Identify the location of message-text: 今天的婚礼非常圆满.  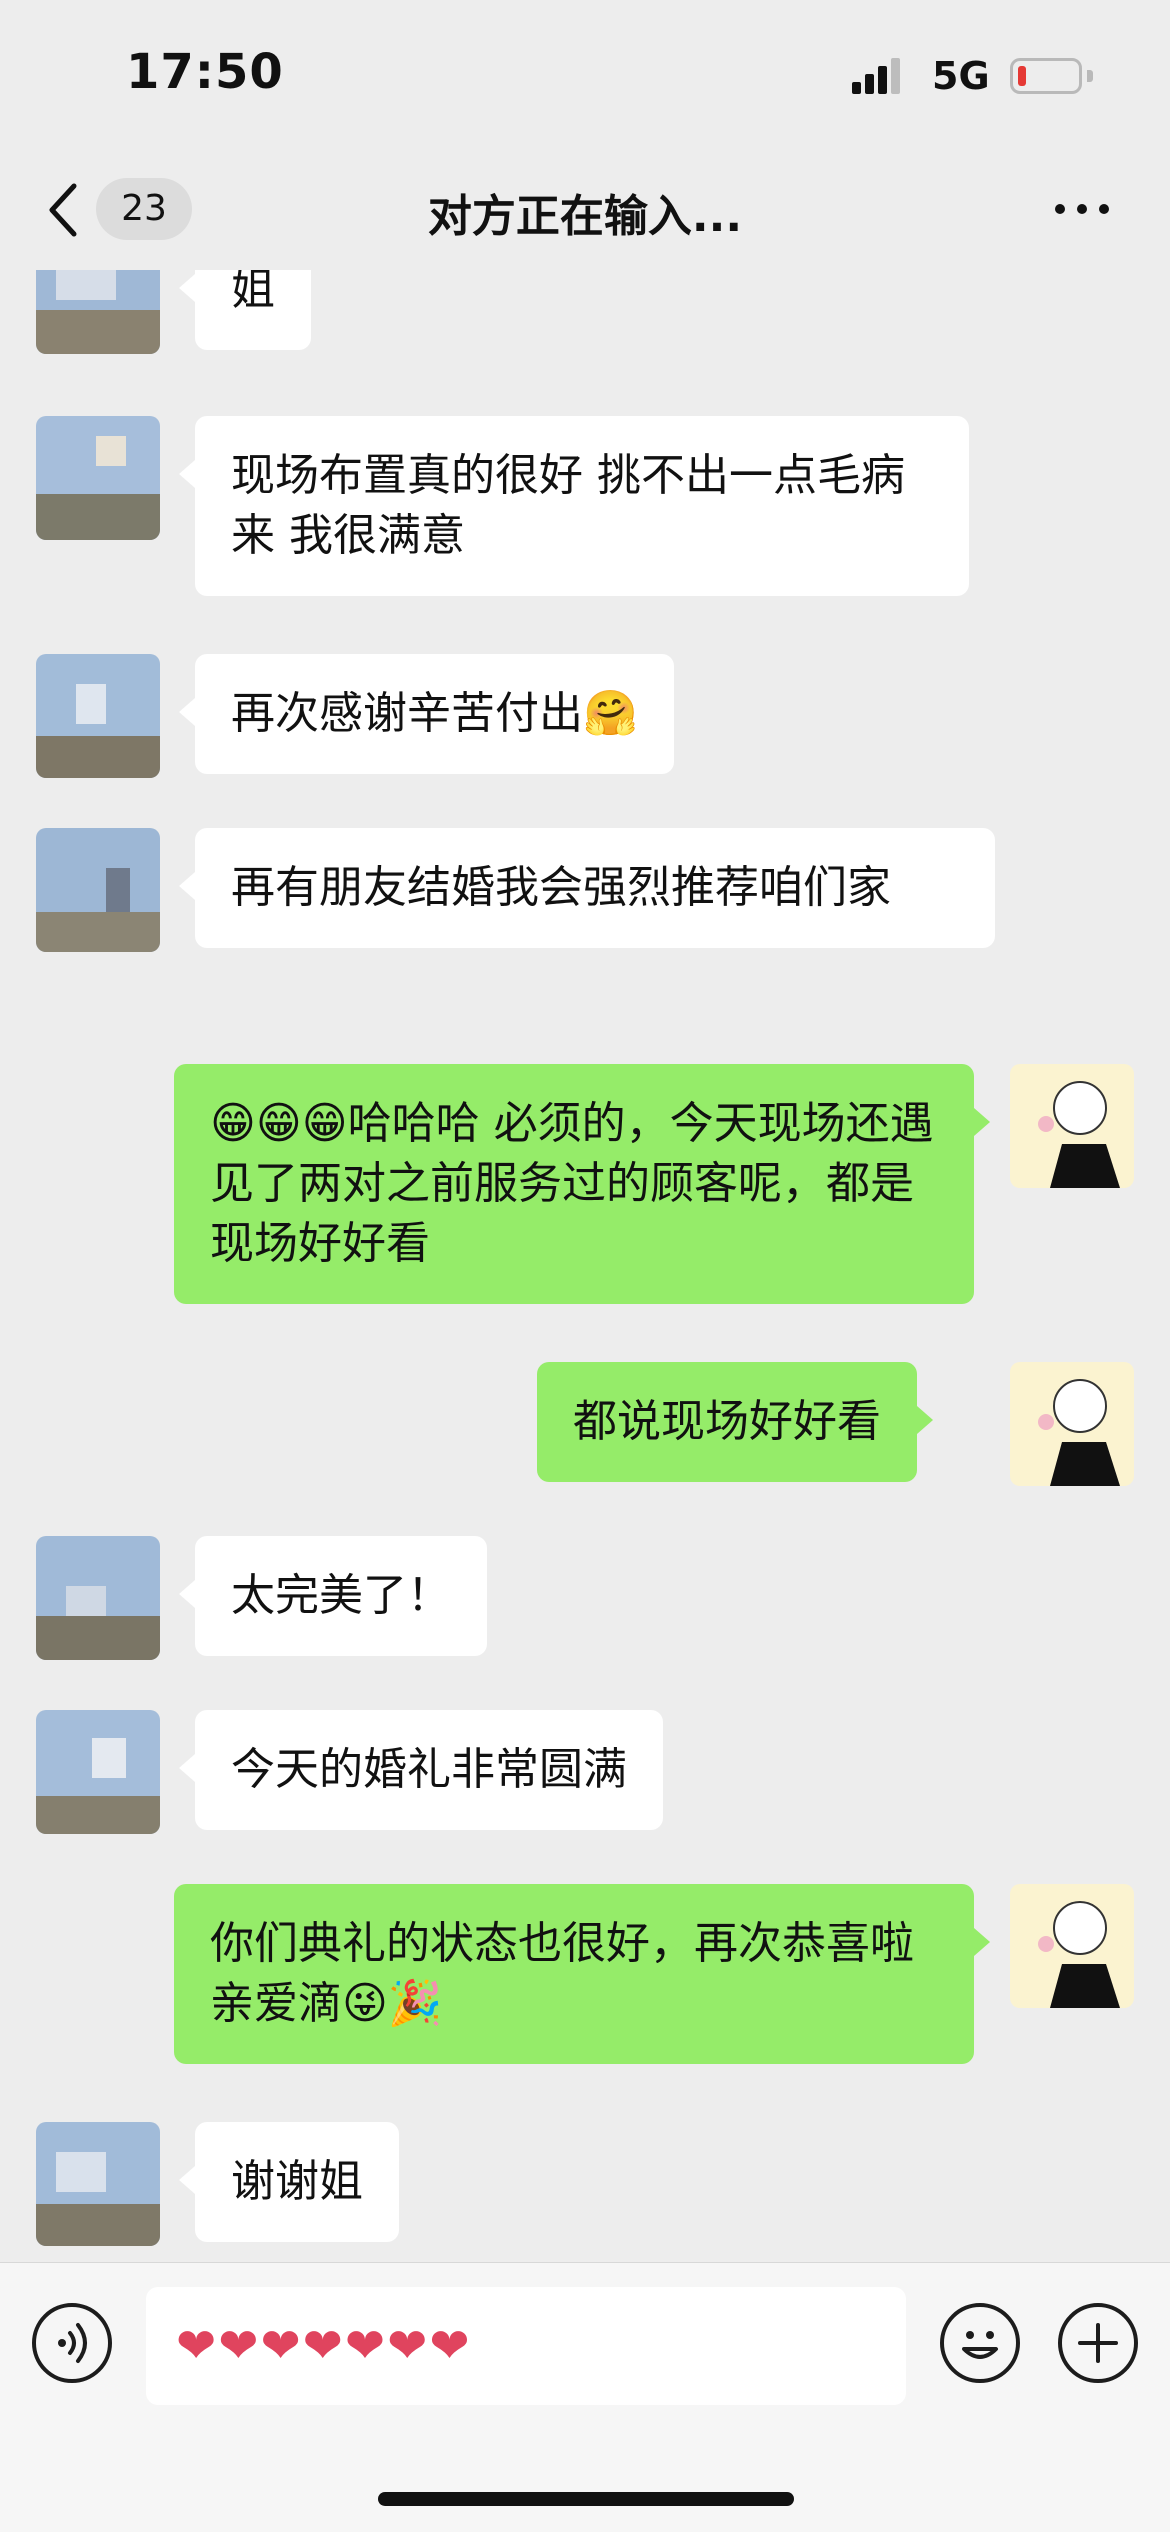
(429, 1769).